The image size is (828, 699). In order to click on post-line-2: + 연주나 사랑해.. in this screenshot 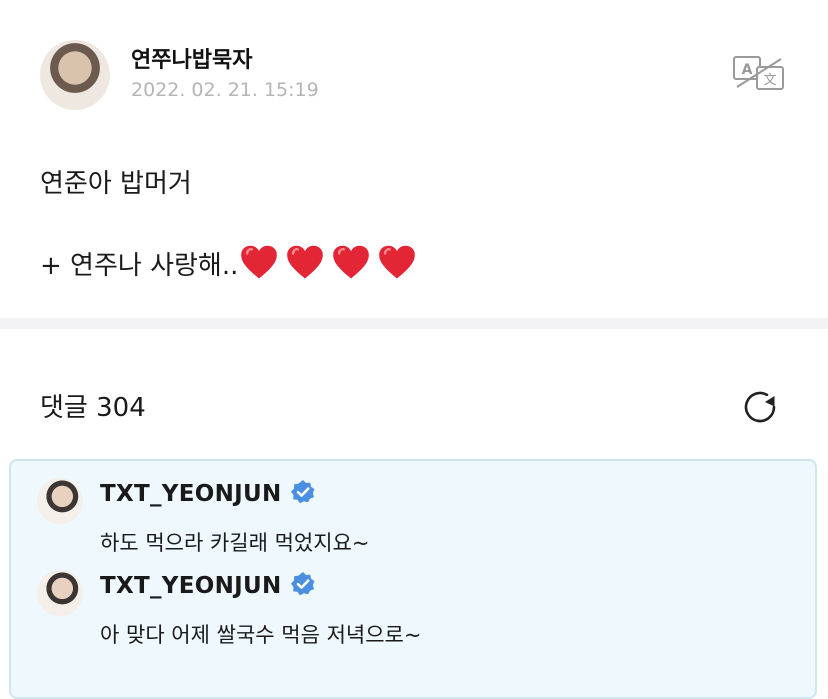, I will do `click(420, 266)`.